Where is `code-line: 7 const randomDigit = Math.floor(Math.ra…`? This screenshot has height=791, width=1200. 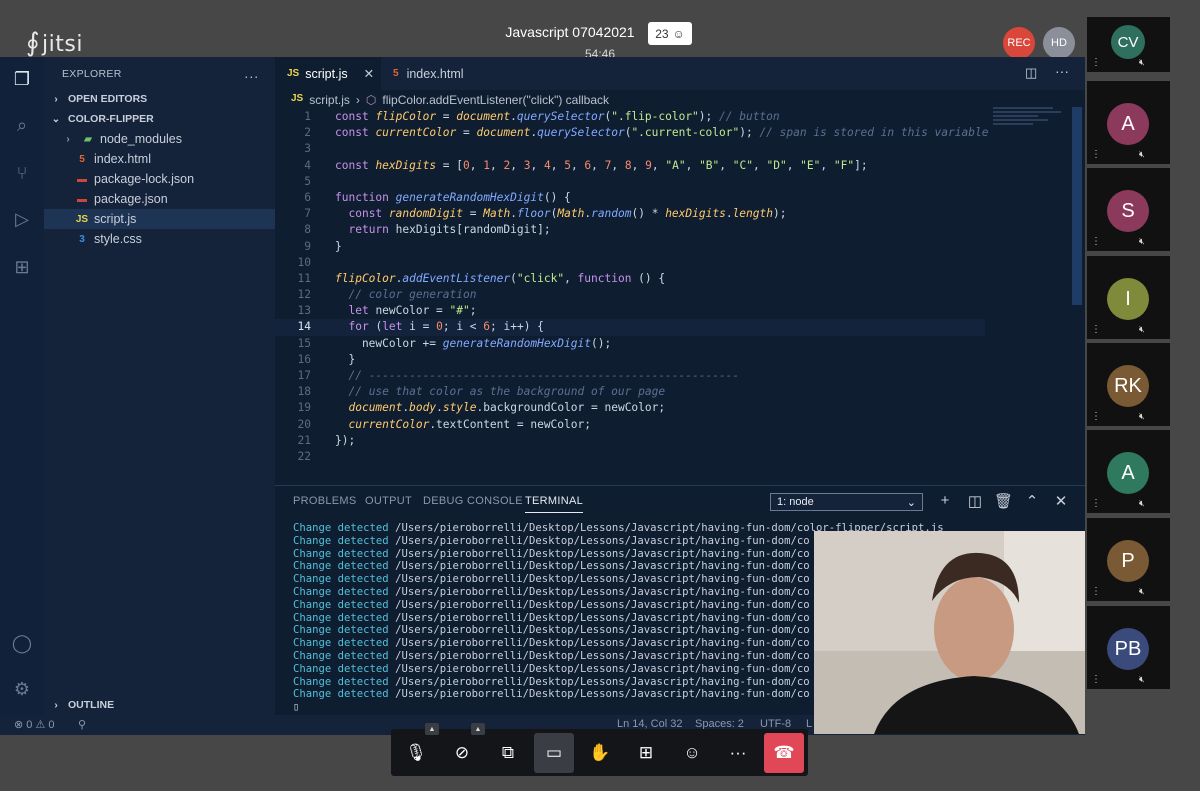
code-line: 7 const randomDigit = Math.floor(Math.ra… is located at coordinates (545, 214).